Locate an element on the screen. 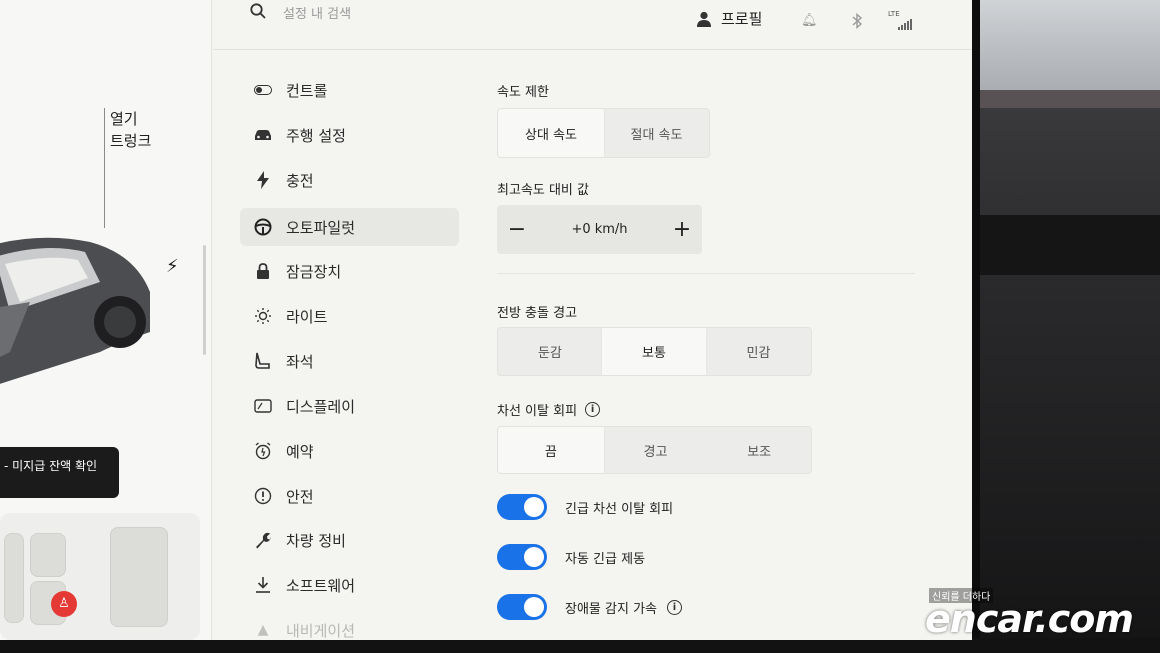 The width and height of the screenshot is (1160, 653). nav-item-seats: 좌석 is located at coordinates (349, 361).